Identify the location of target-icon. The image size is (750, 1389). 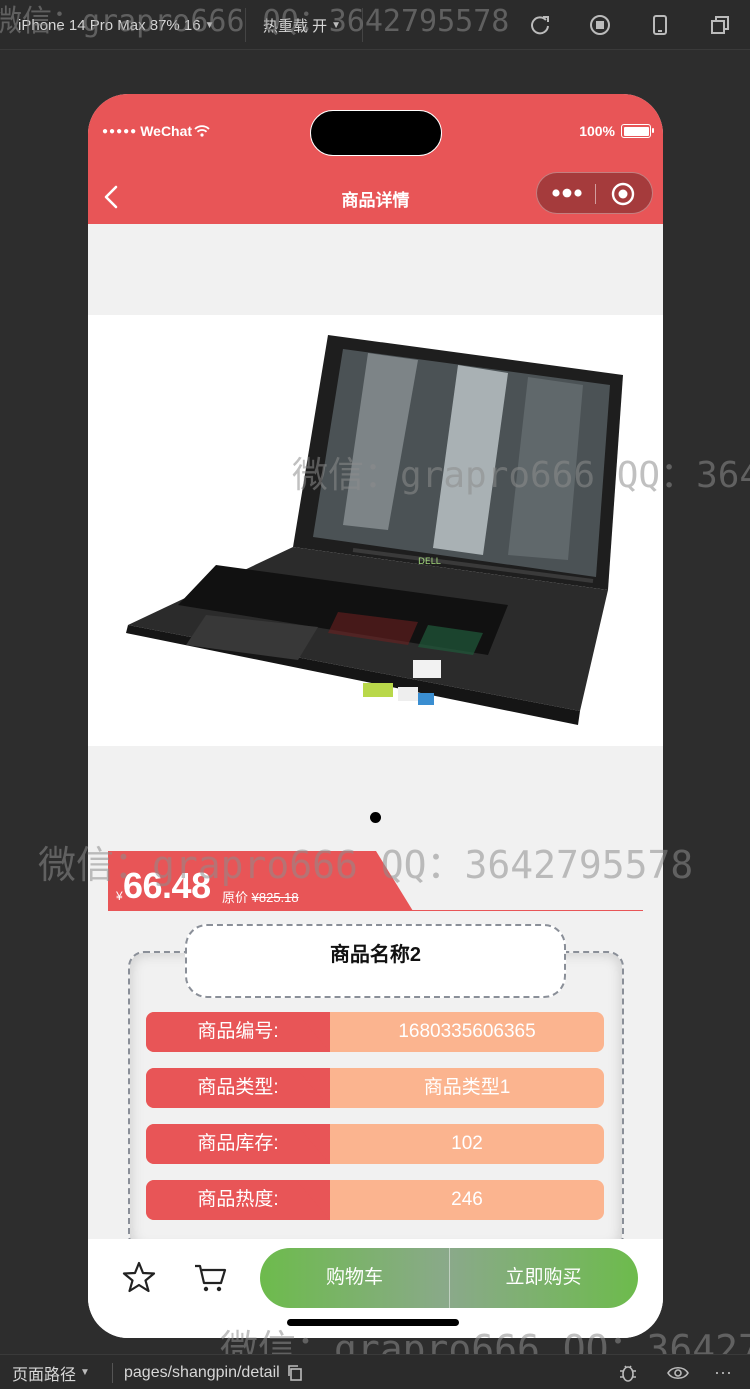
(623, 194).